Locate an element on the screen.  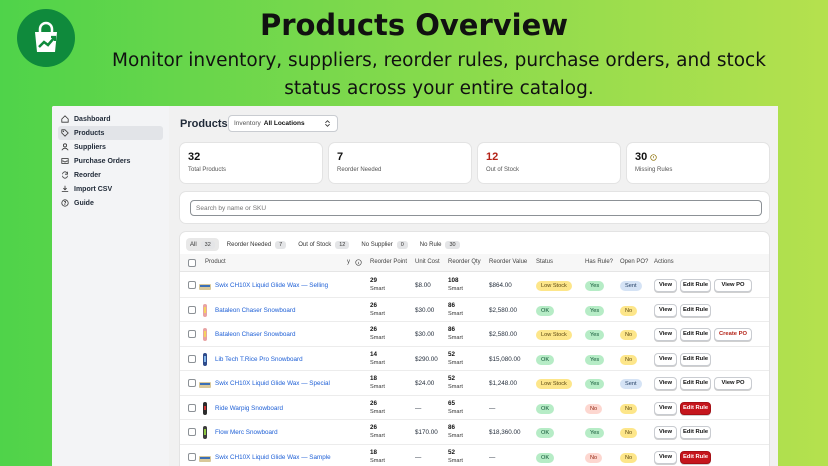
hero-title: Products Overview is located at coordinates (414, 25).